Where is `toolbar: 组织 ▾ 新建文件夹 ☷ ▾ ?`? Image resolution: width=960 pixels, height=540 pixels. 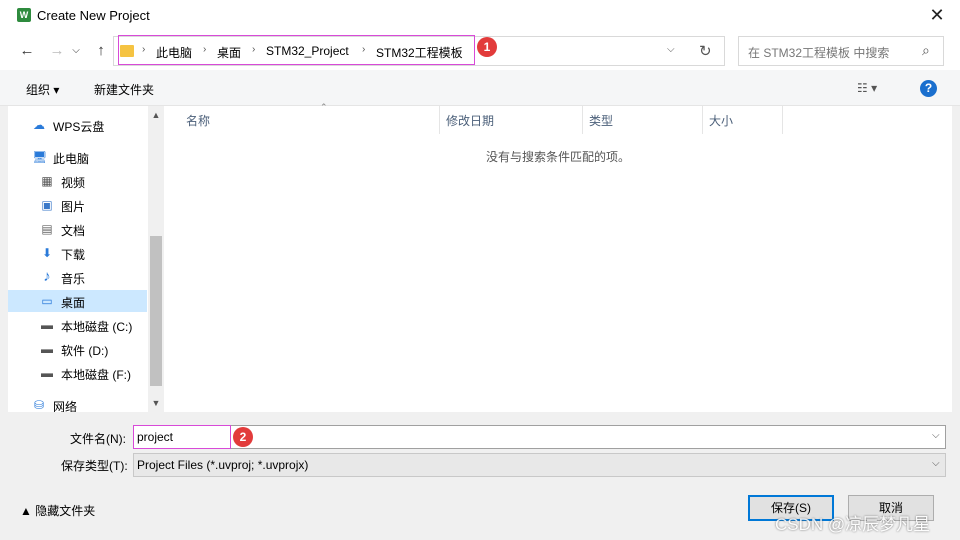
toolbar: 组织 ▾ 新建文件夹 ☷ ▾ ? is located at coordinates (480, 88).